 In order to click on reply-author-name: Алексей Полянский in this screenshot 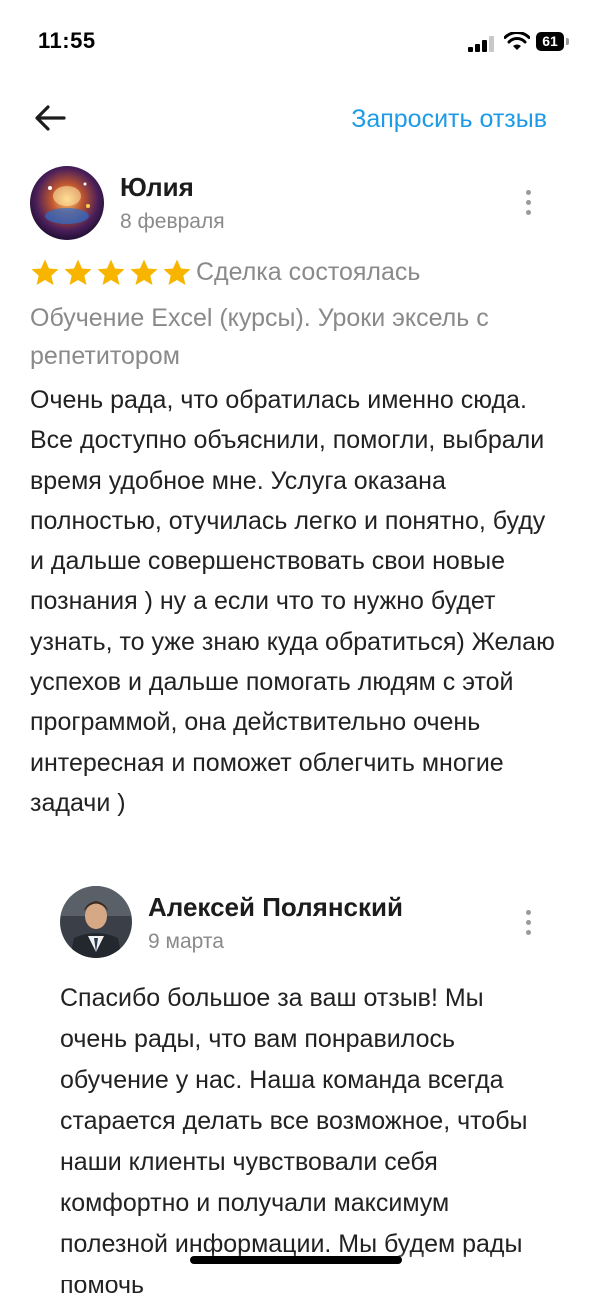, I will do `click(275, 907)`.